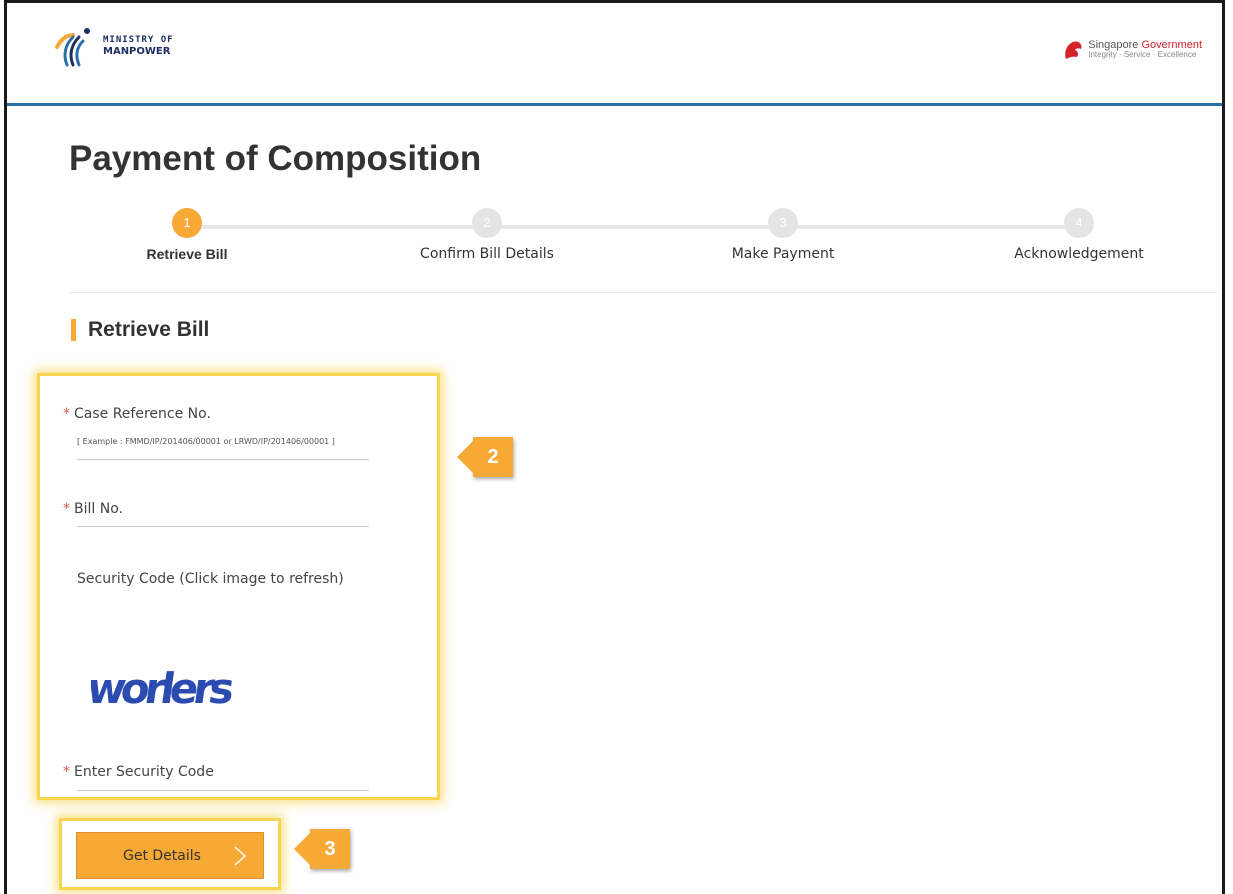 The height and width of the screenshot is (894, 1233). I want to click on chevron-right-icon, so click(240, 856).